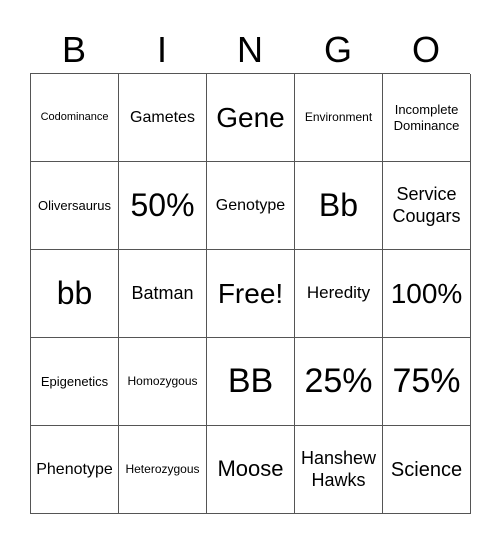 Image resolution: width=500 pixels, height=544 pixels. I want to click on bingo-cell: Hanshew Hawks, so click(339, 470).